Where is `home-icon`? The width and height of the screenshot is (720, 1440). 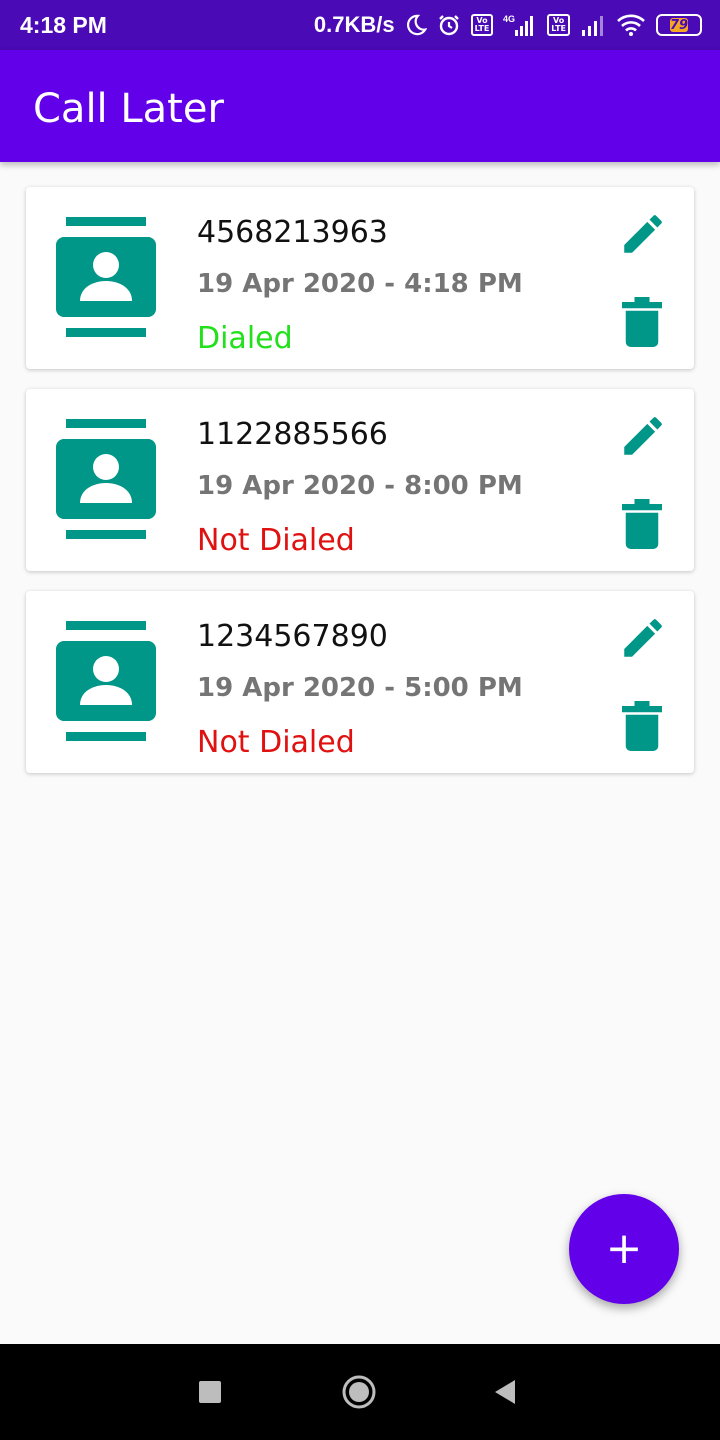 home-icon is located at coordinates (359, 1392).